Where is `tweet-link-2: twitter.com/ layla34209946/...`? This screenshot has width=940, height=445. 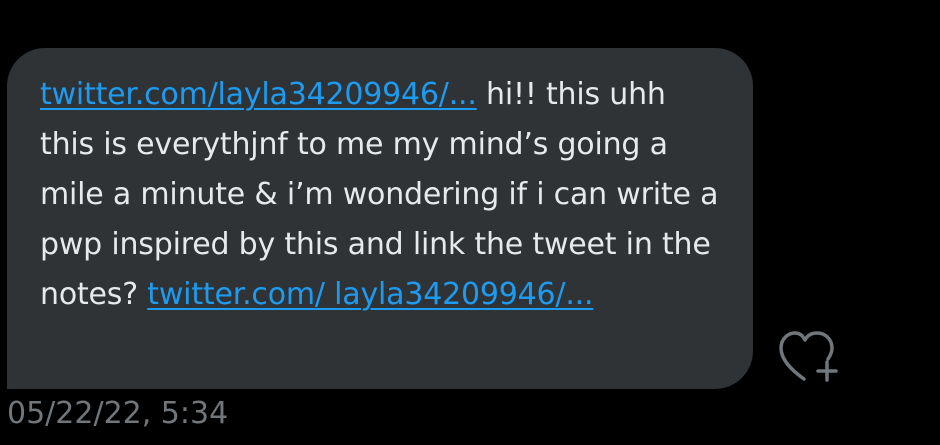
tweet-link-2: twitter.com/ layla34209946/... is located at coordinates (370, 294).